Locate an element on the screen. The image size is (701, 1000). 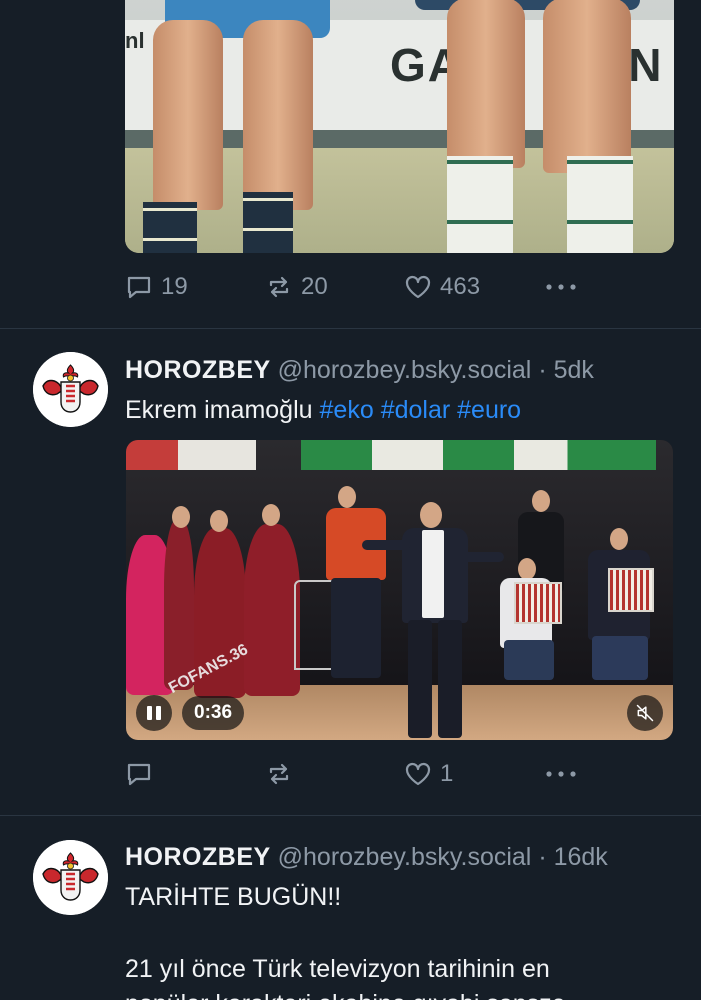
like-count: 463 is located at coordinates (460, 286).